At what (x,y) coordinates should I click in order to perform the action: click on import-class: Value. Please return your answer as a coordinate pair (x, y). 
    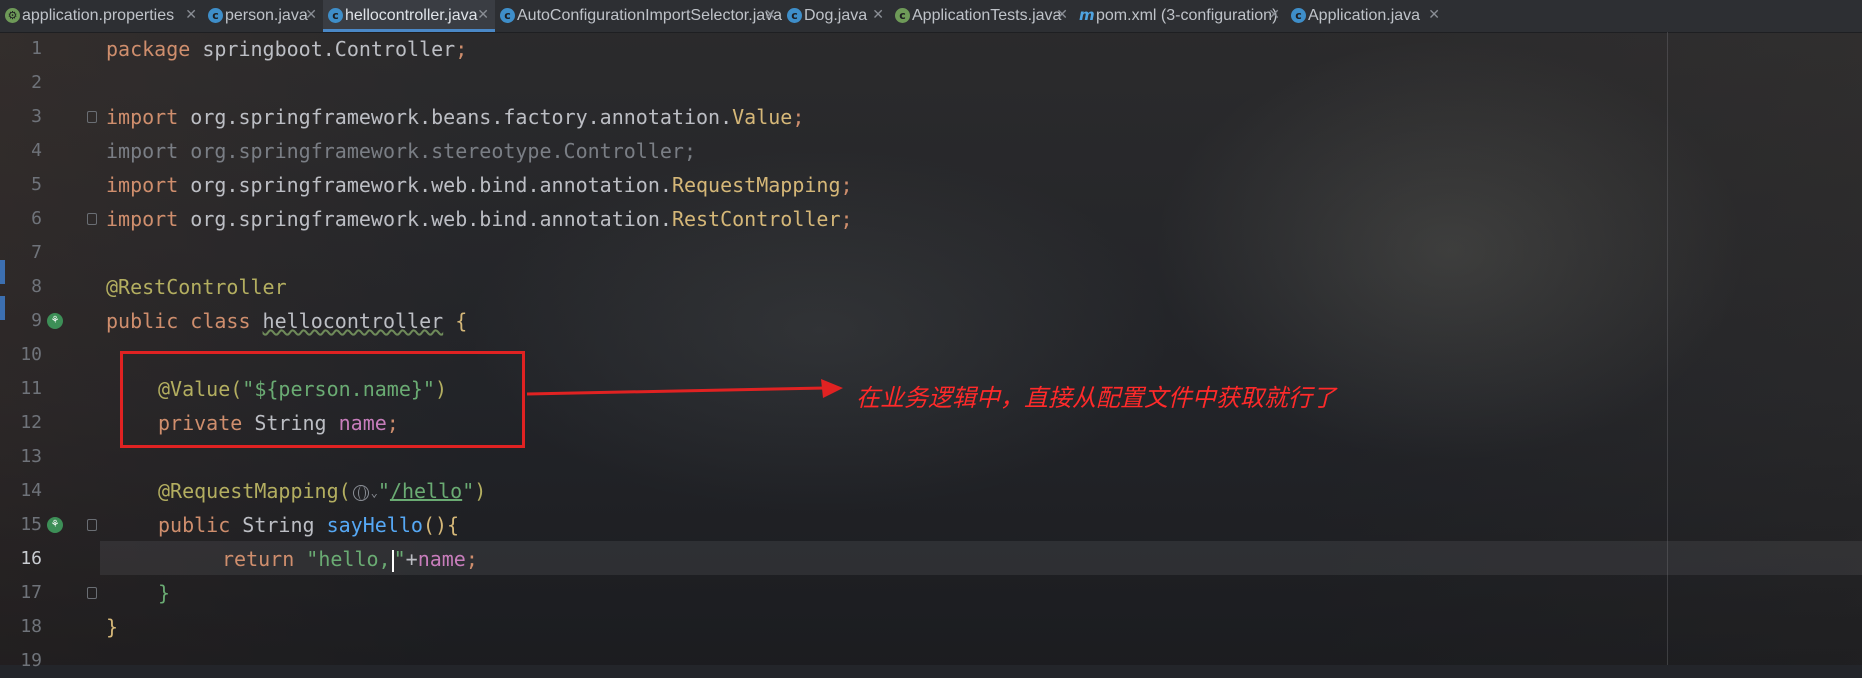
    Looking at the image, I should click on (762, 117).